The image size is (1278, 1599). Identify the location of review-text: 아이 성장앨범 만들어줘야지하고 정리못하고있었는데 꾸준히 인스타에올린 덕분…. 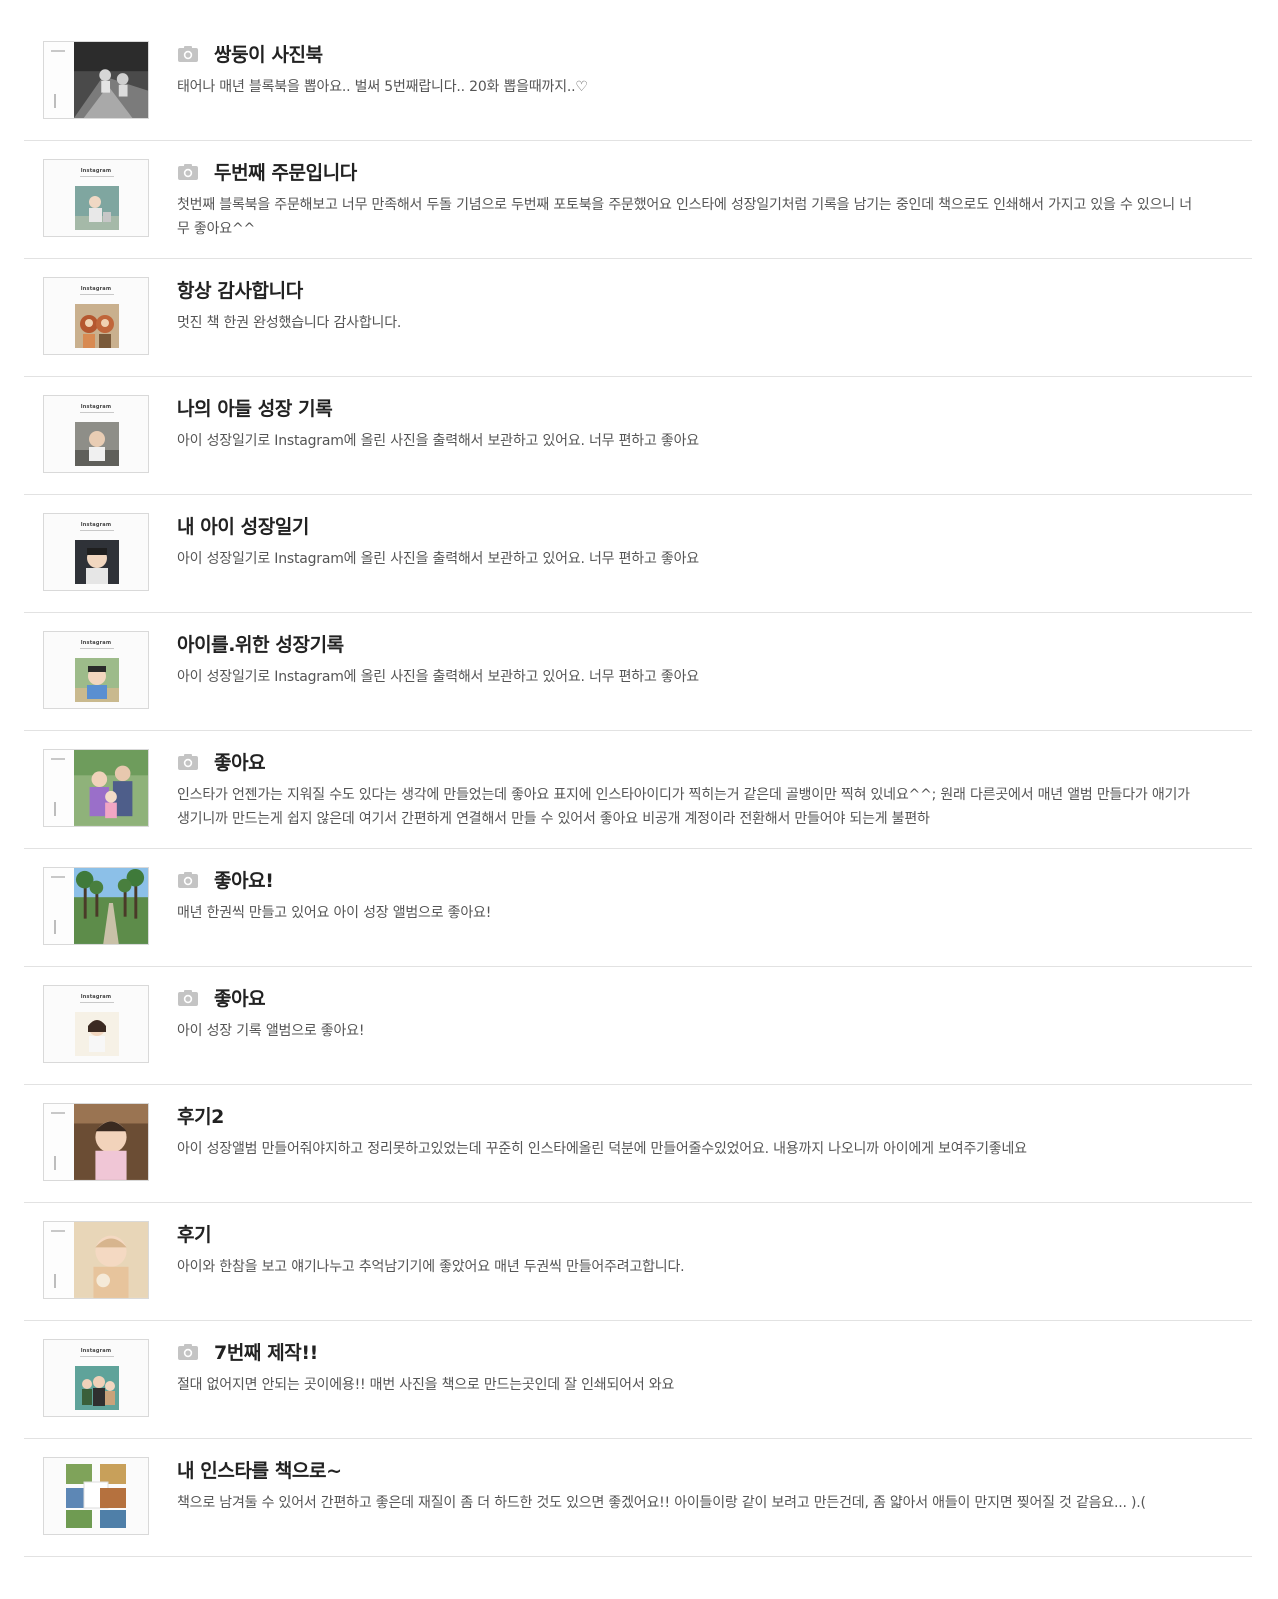
(602, 1149).